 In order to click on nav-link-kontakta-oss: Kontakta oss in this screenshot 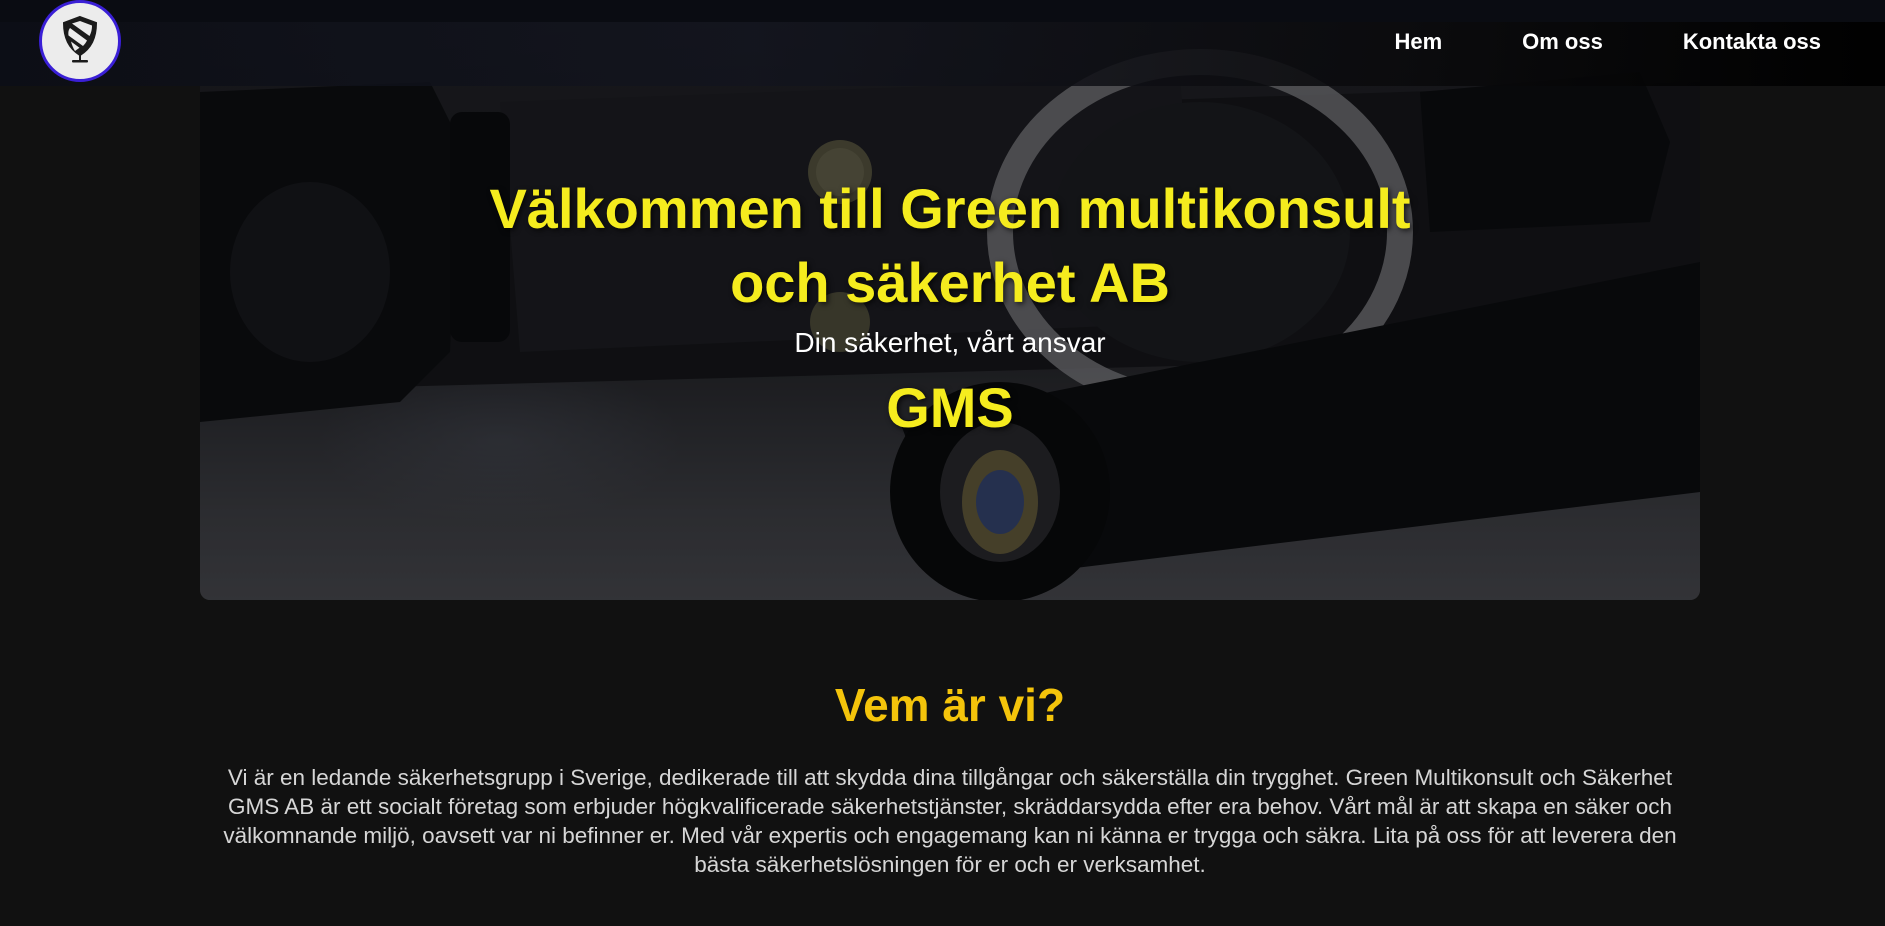, I will do `click(1752, 42)`.